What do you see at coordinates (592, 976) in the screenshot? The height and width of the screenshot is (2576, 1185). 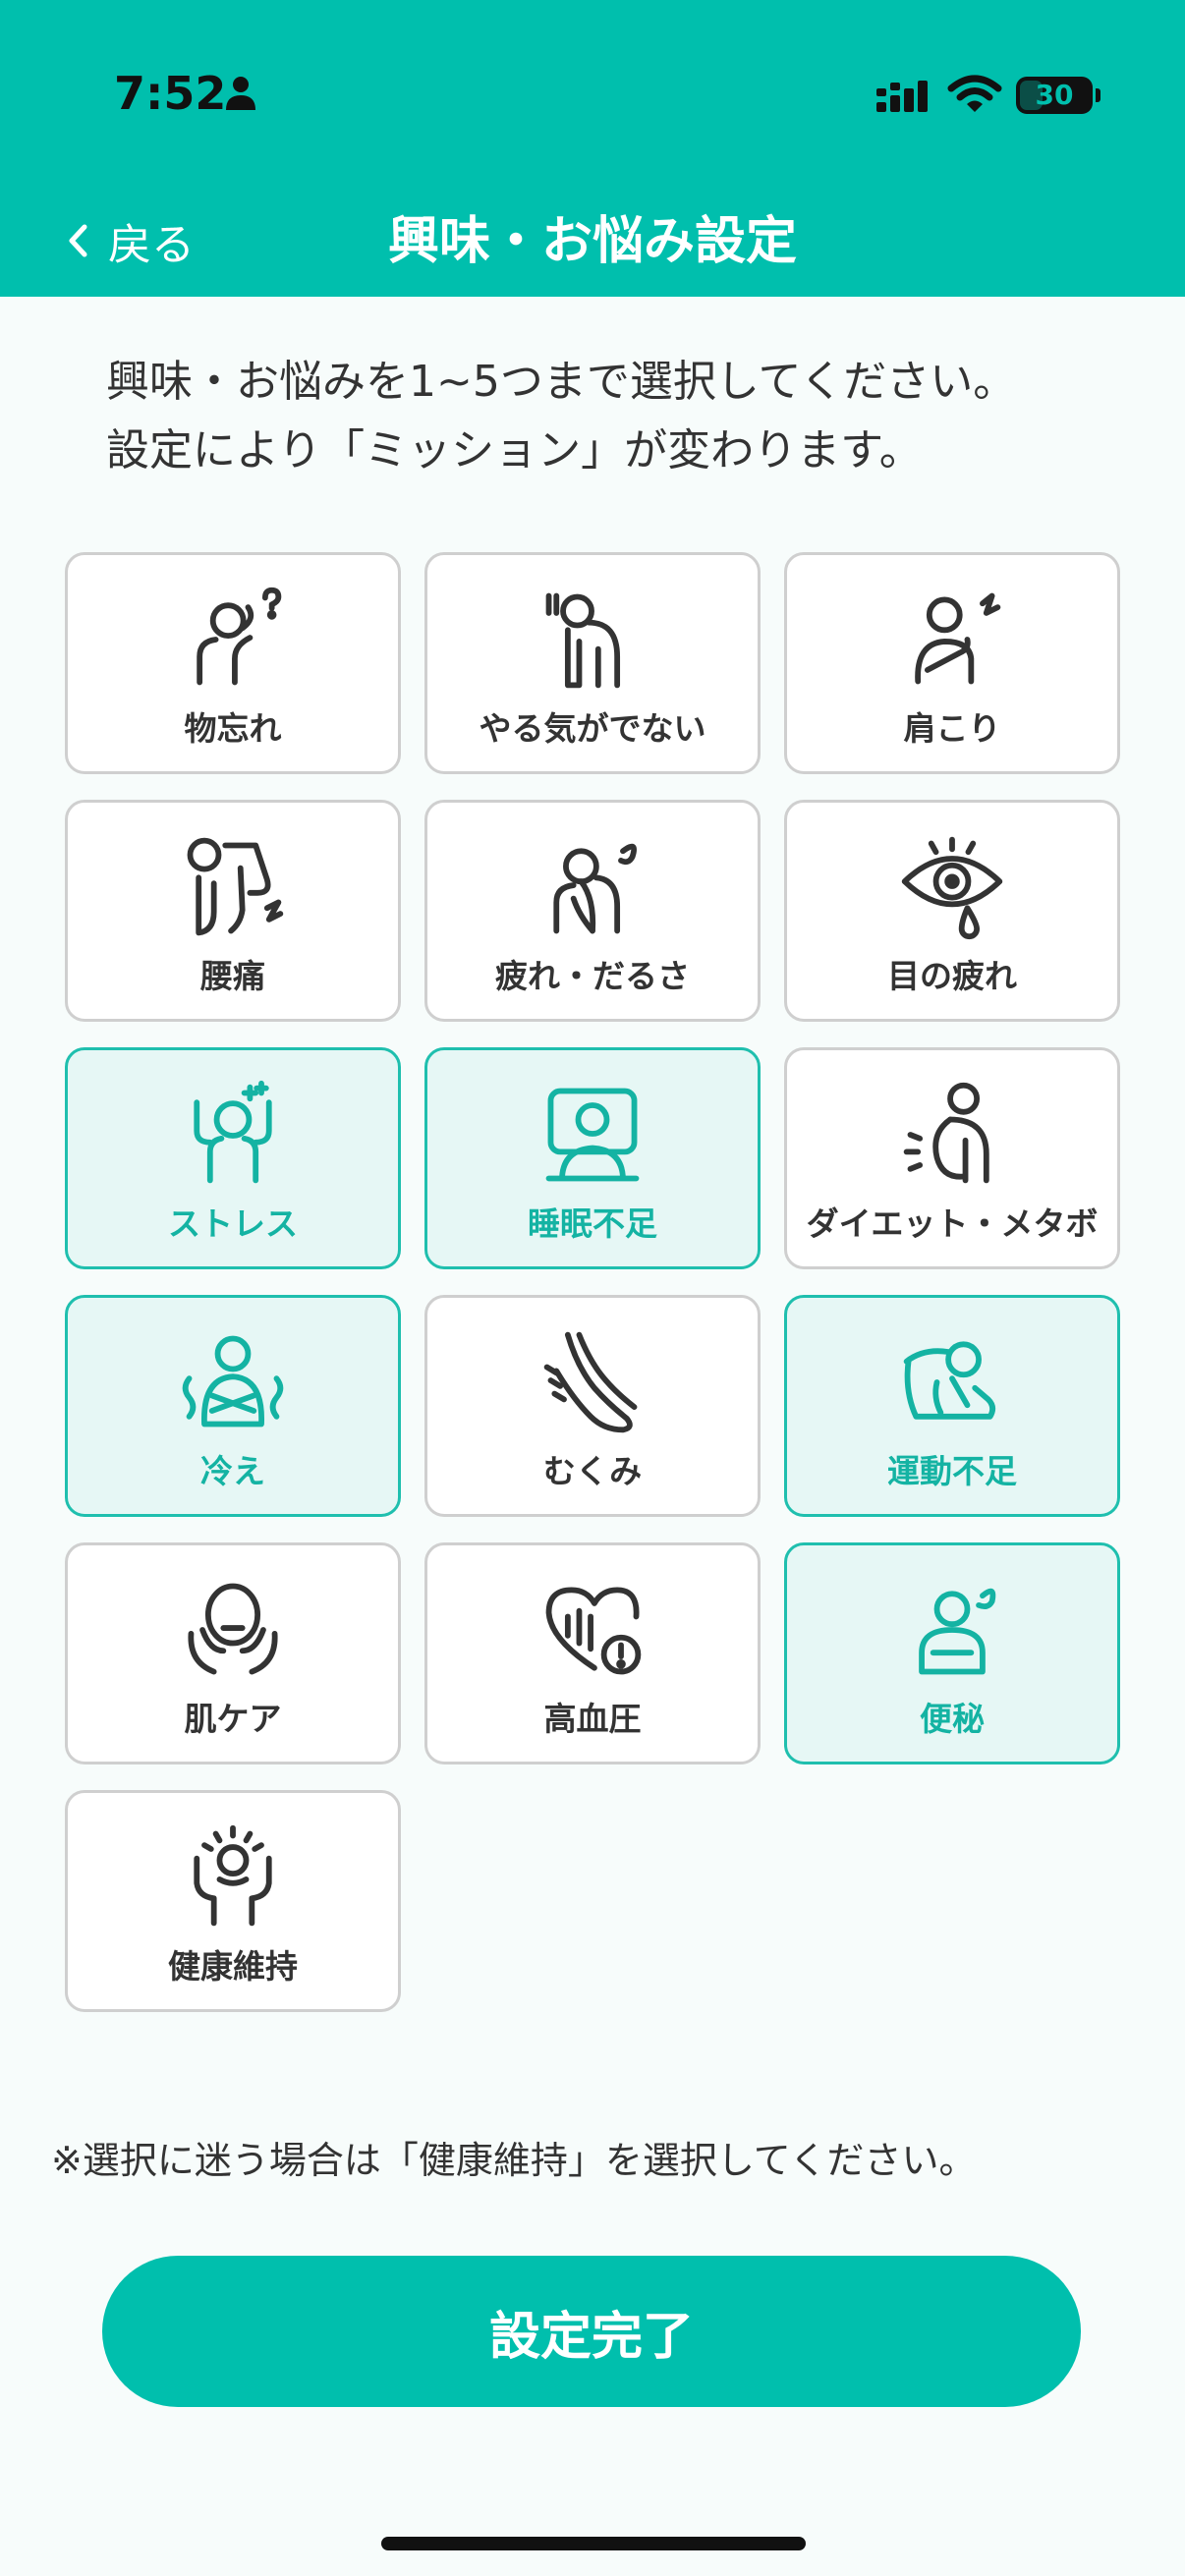 I see `option-label: 疲れ・だるさ` at bounding box center [592, 976].